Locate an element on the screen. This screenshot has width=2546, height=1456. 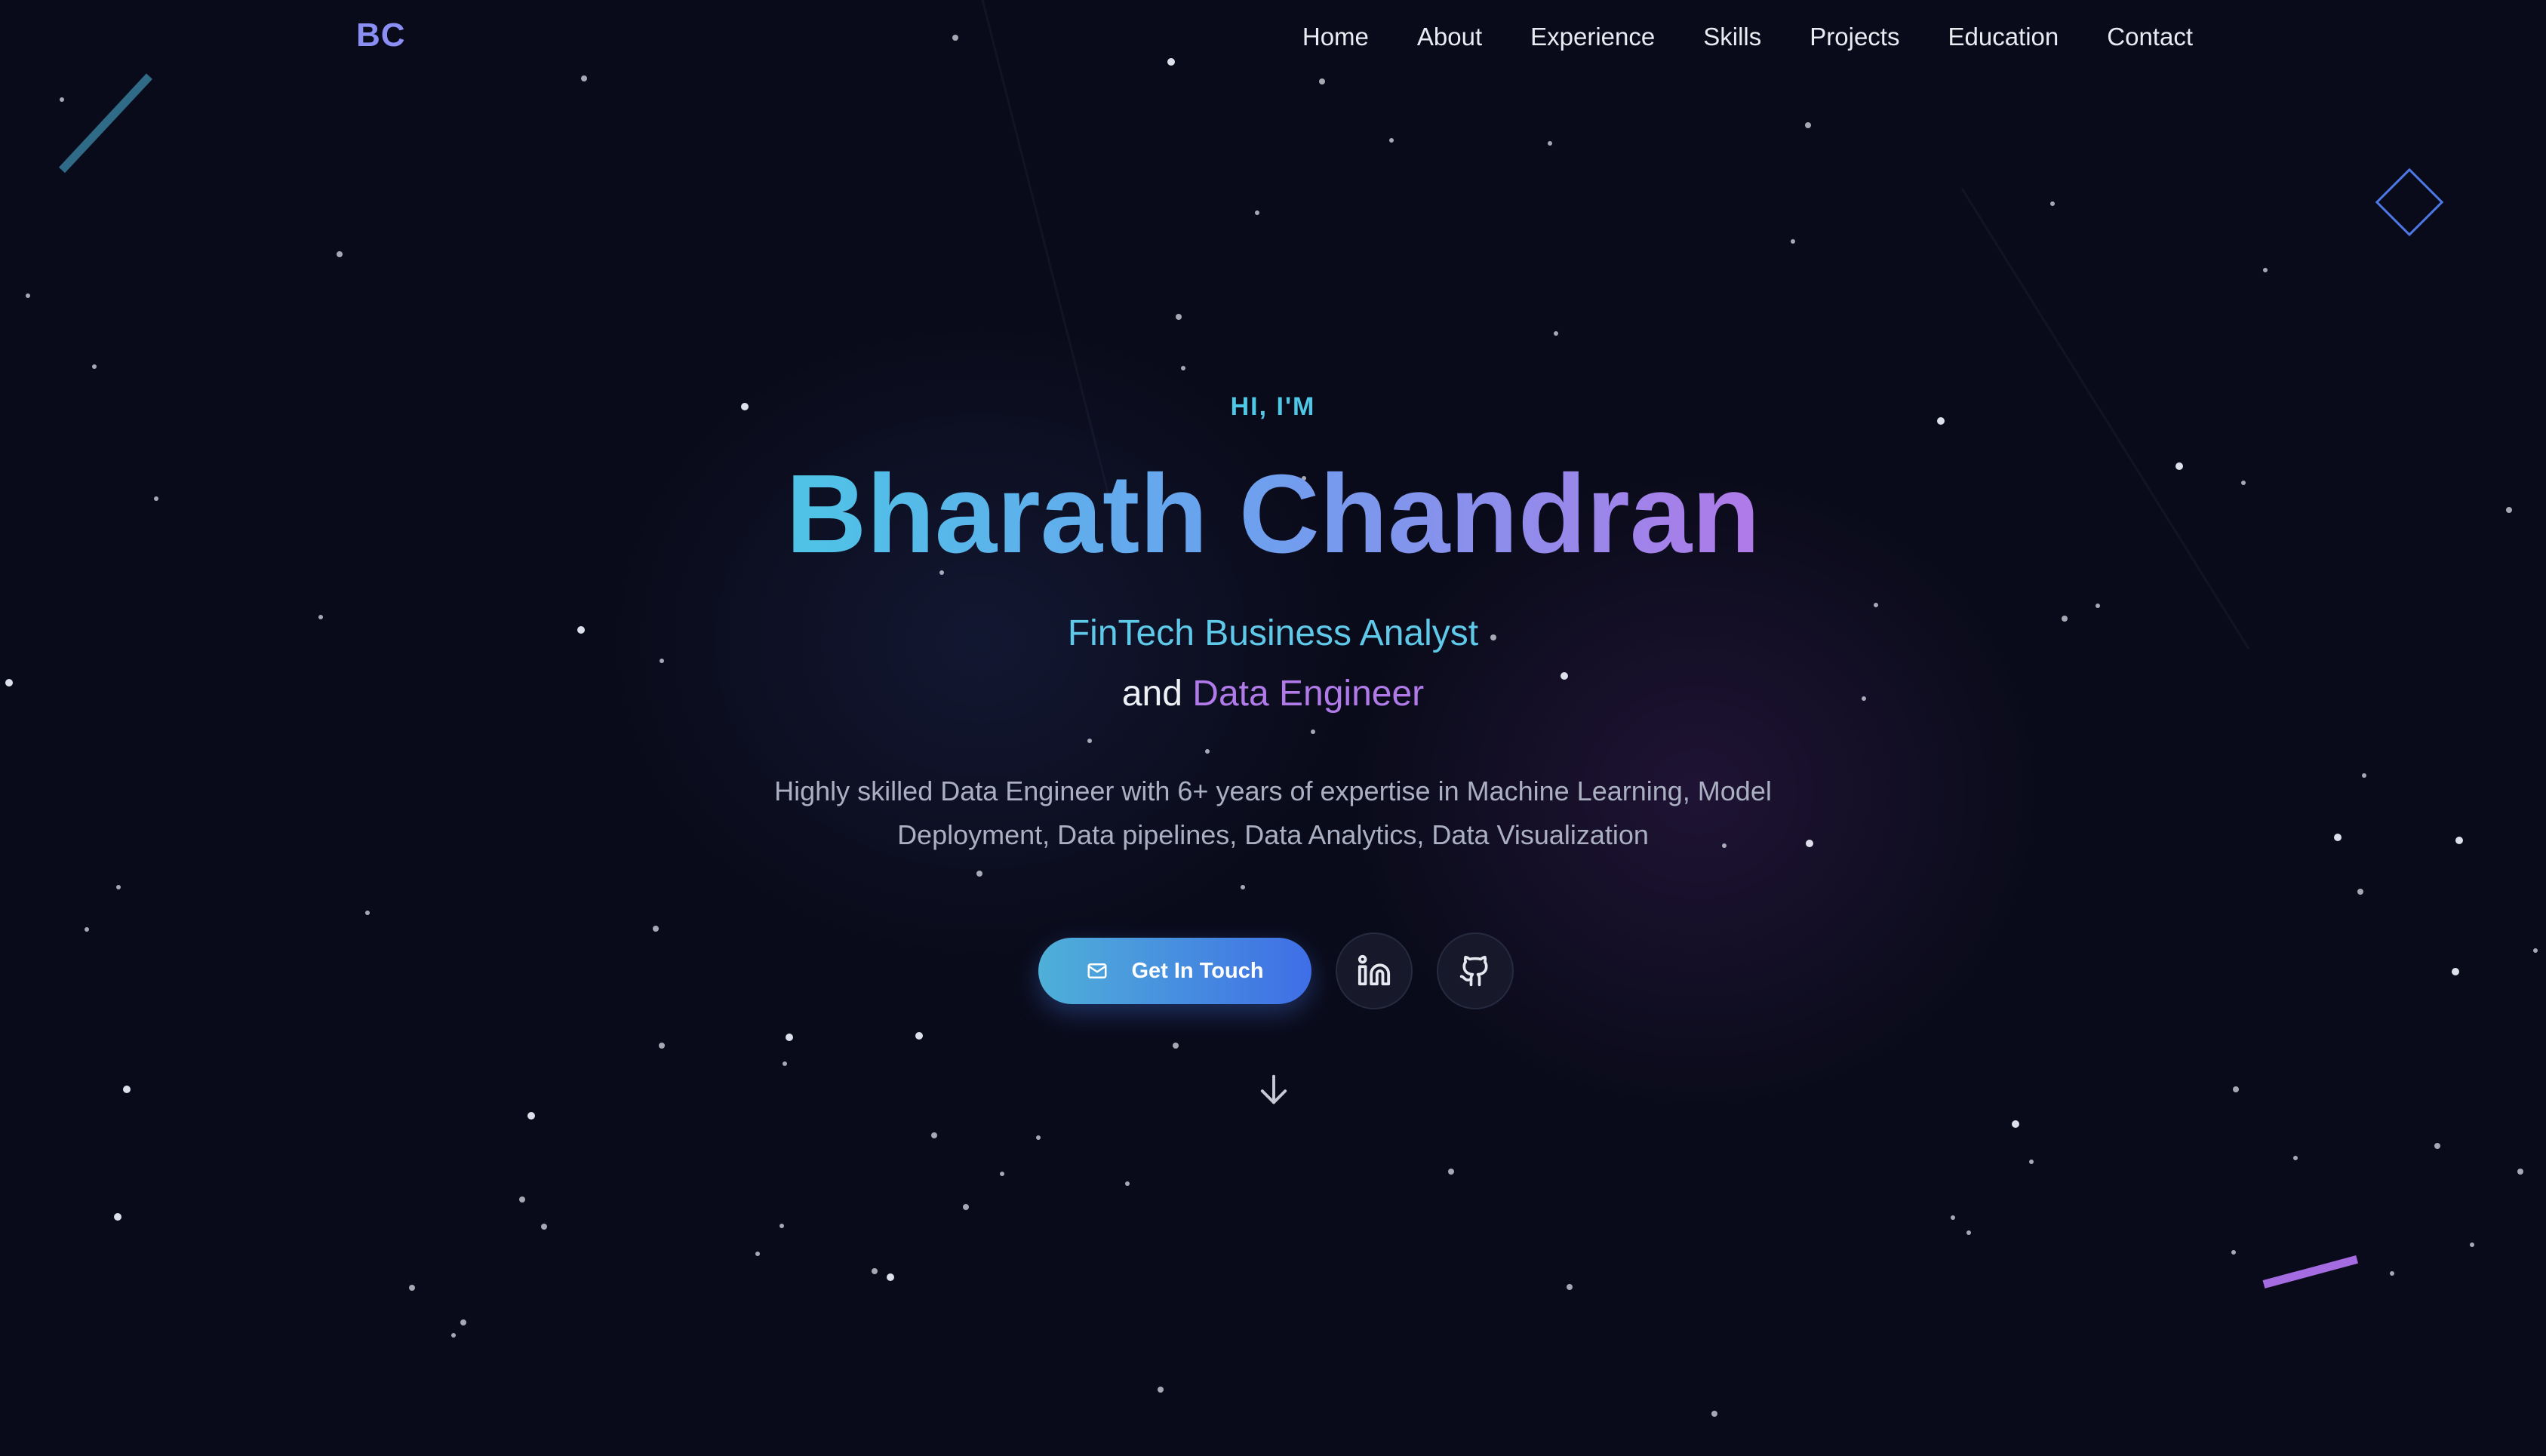
github-icon is located at coordinates (1475, 971).